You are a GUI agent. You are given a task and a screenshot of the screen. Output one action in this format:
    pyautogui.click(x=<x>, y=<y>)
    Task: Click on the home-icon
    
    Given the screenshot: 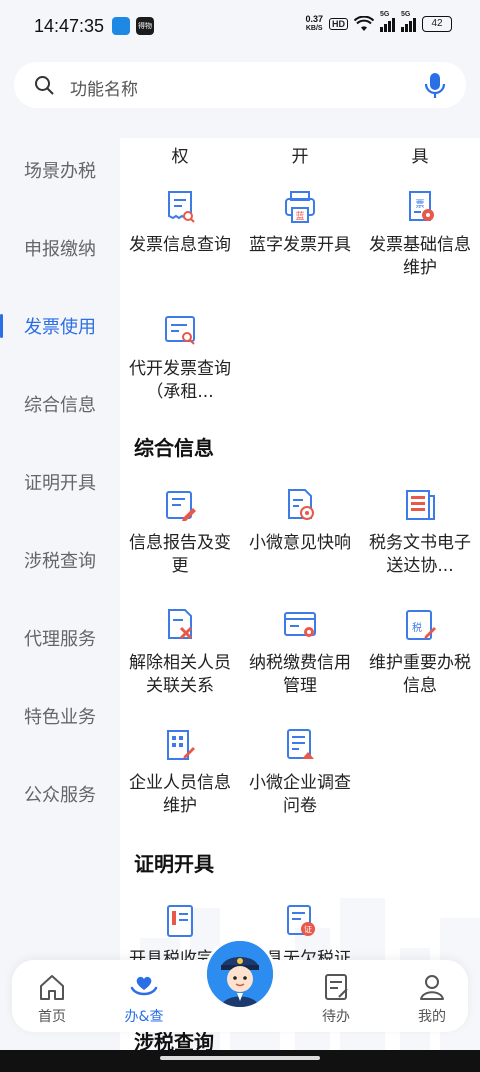 What is the action you would take?
    pyautogui.click(x=52, y=987)
    